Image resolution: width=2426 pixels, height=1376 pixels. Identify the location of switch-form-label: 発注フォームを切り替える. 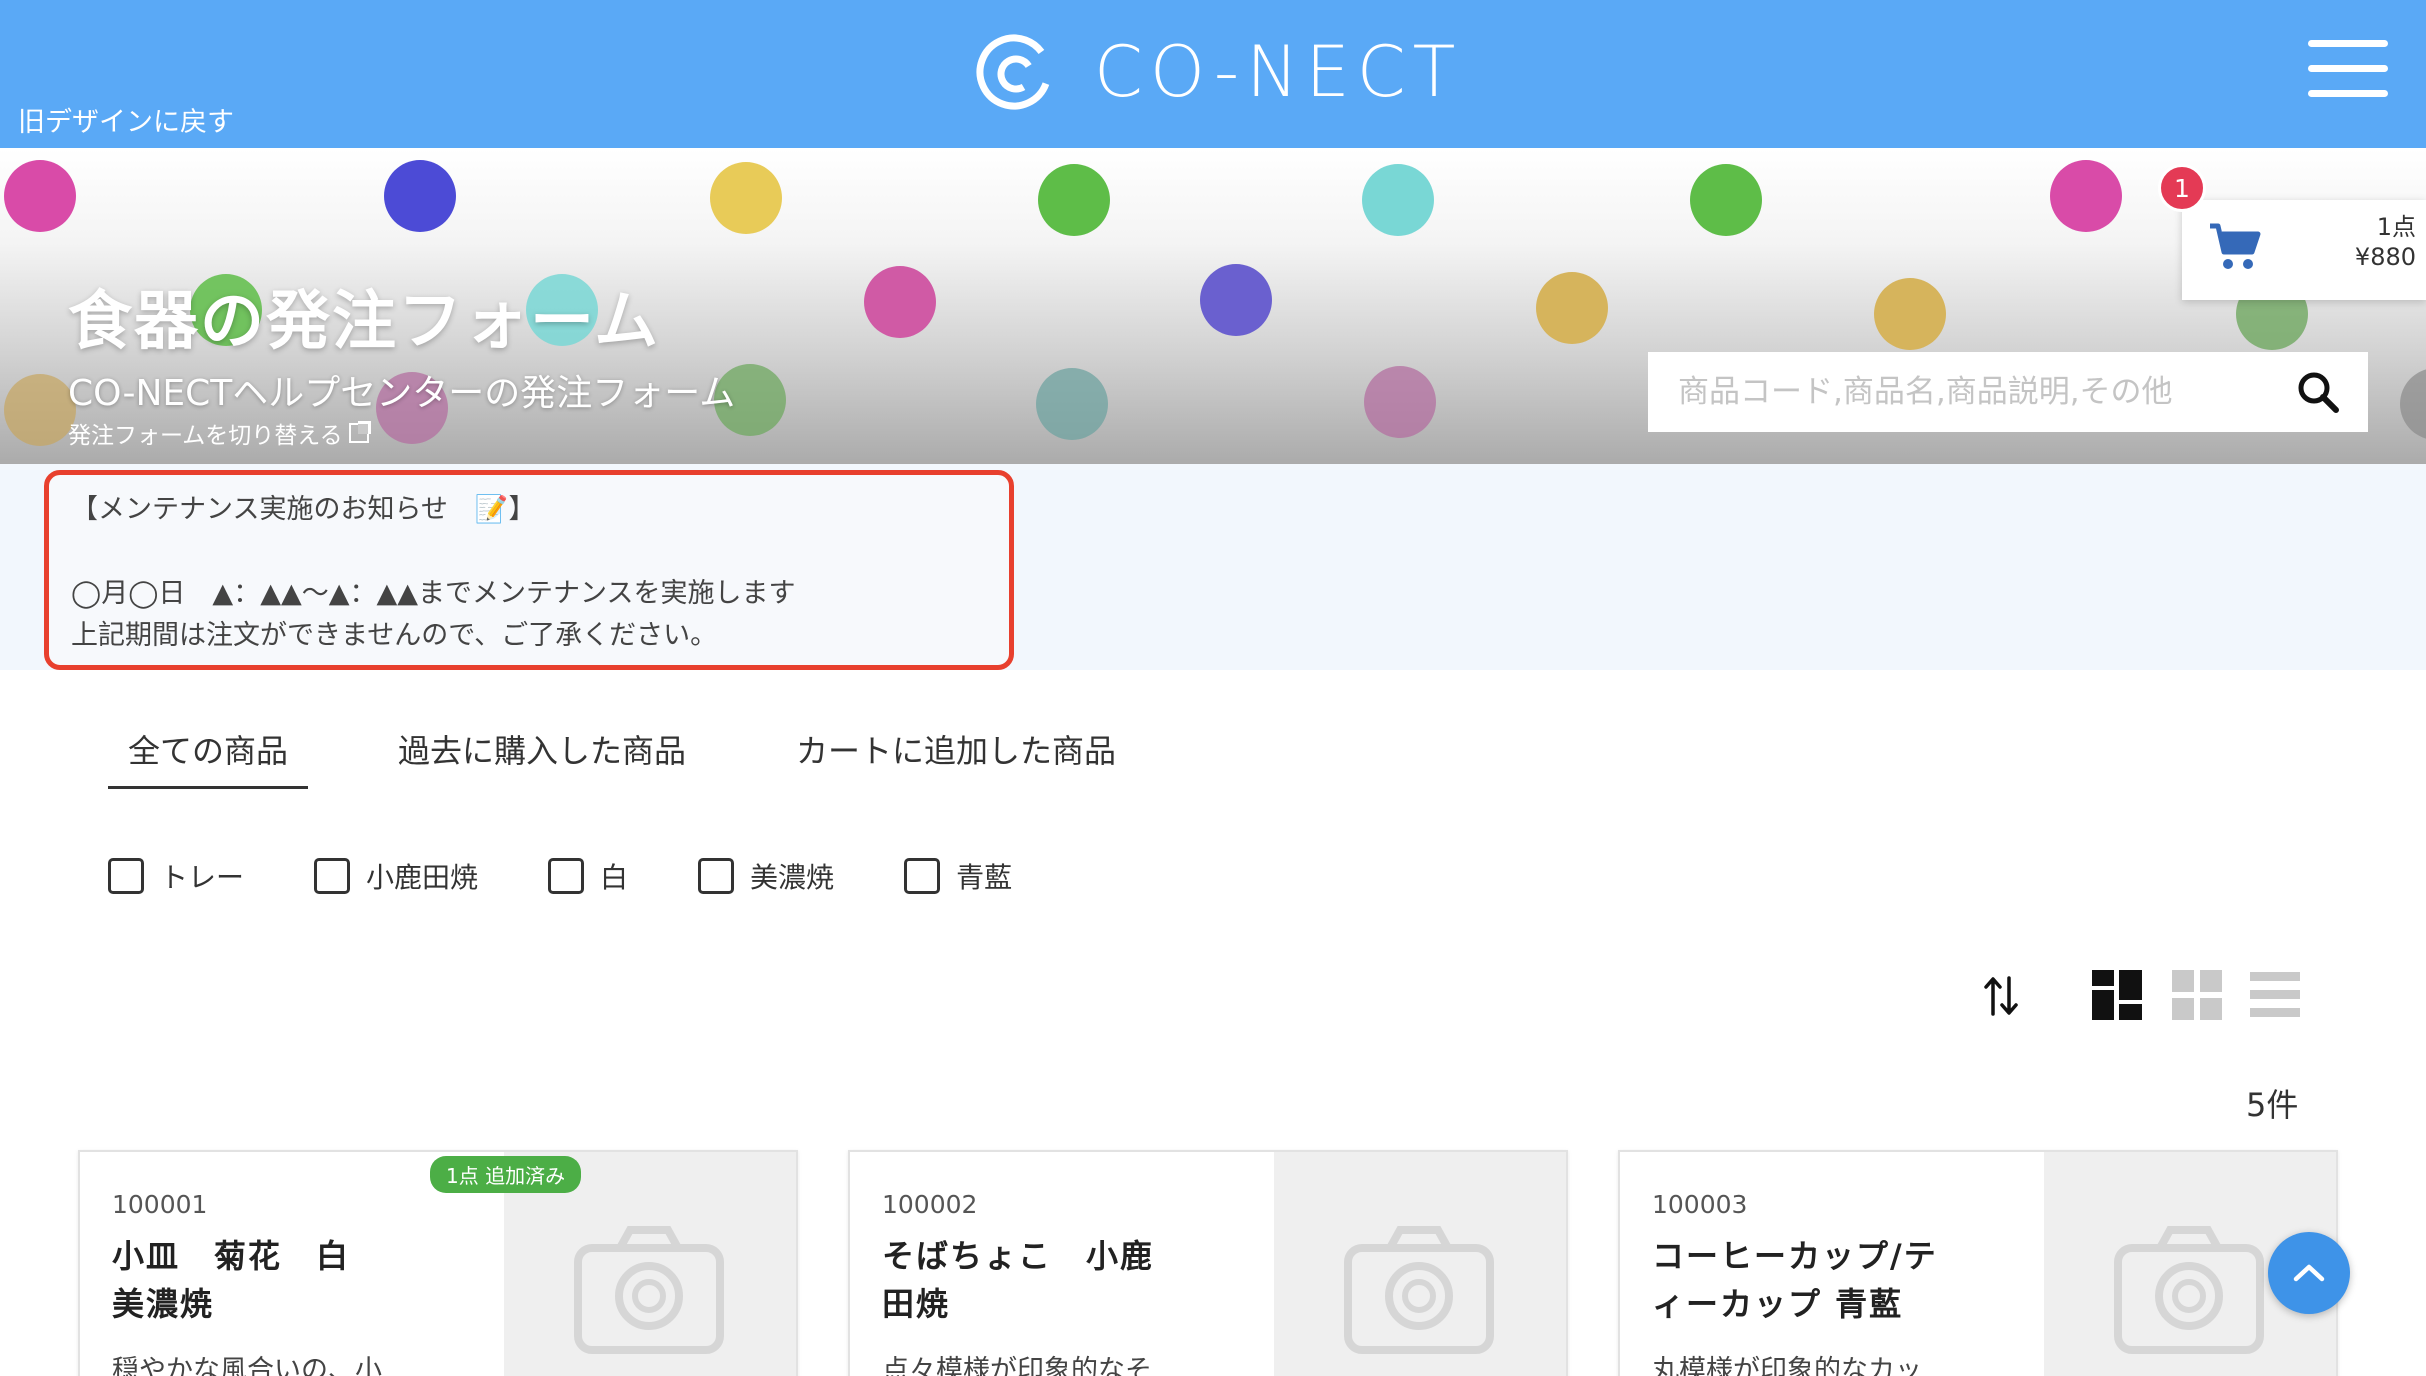
(205, 436).